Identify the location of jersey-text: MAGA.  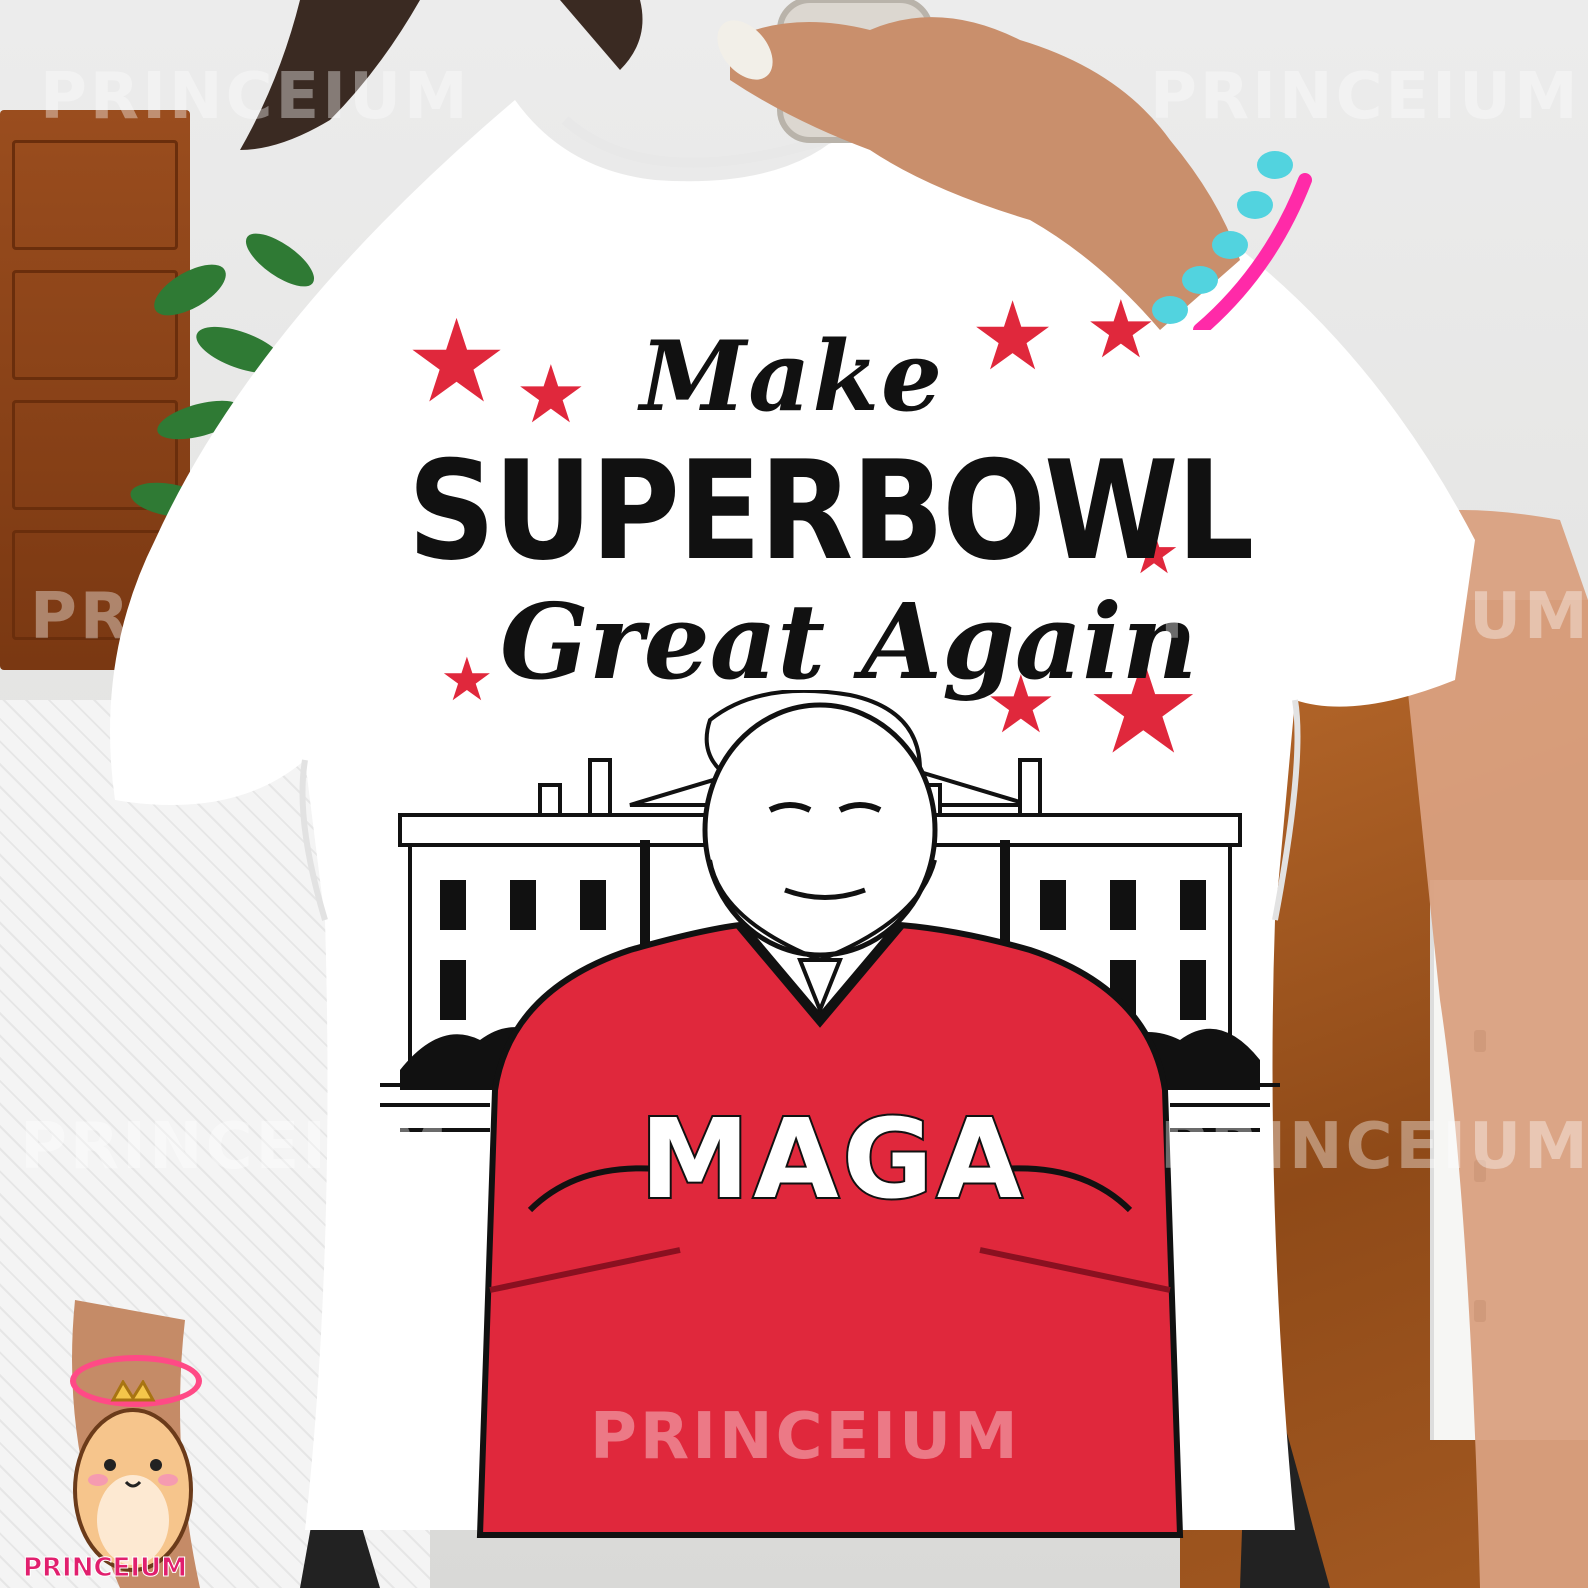
(832, 1159).